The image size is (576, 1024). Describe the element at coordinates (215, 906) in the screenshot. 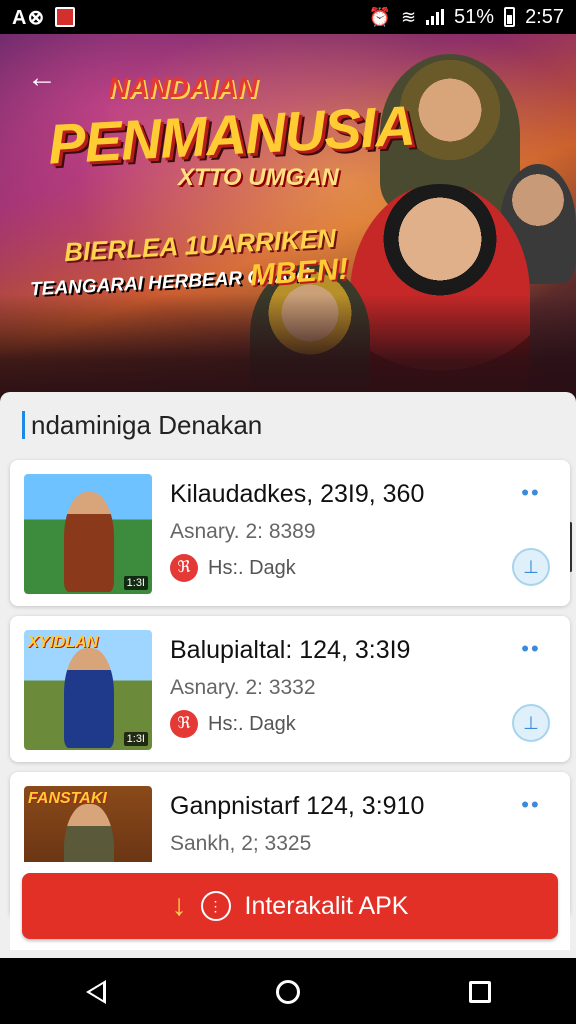

I see `info-circle-icon: ⋮` at that location.